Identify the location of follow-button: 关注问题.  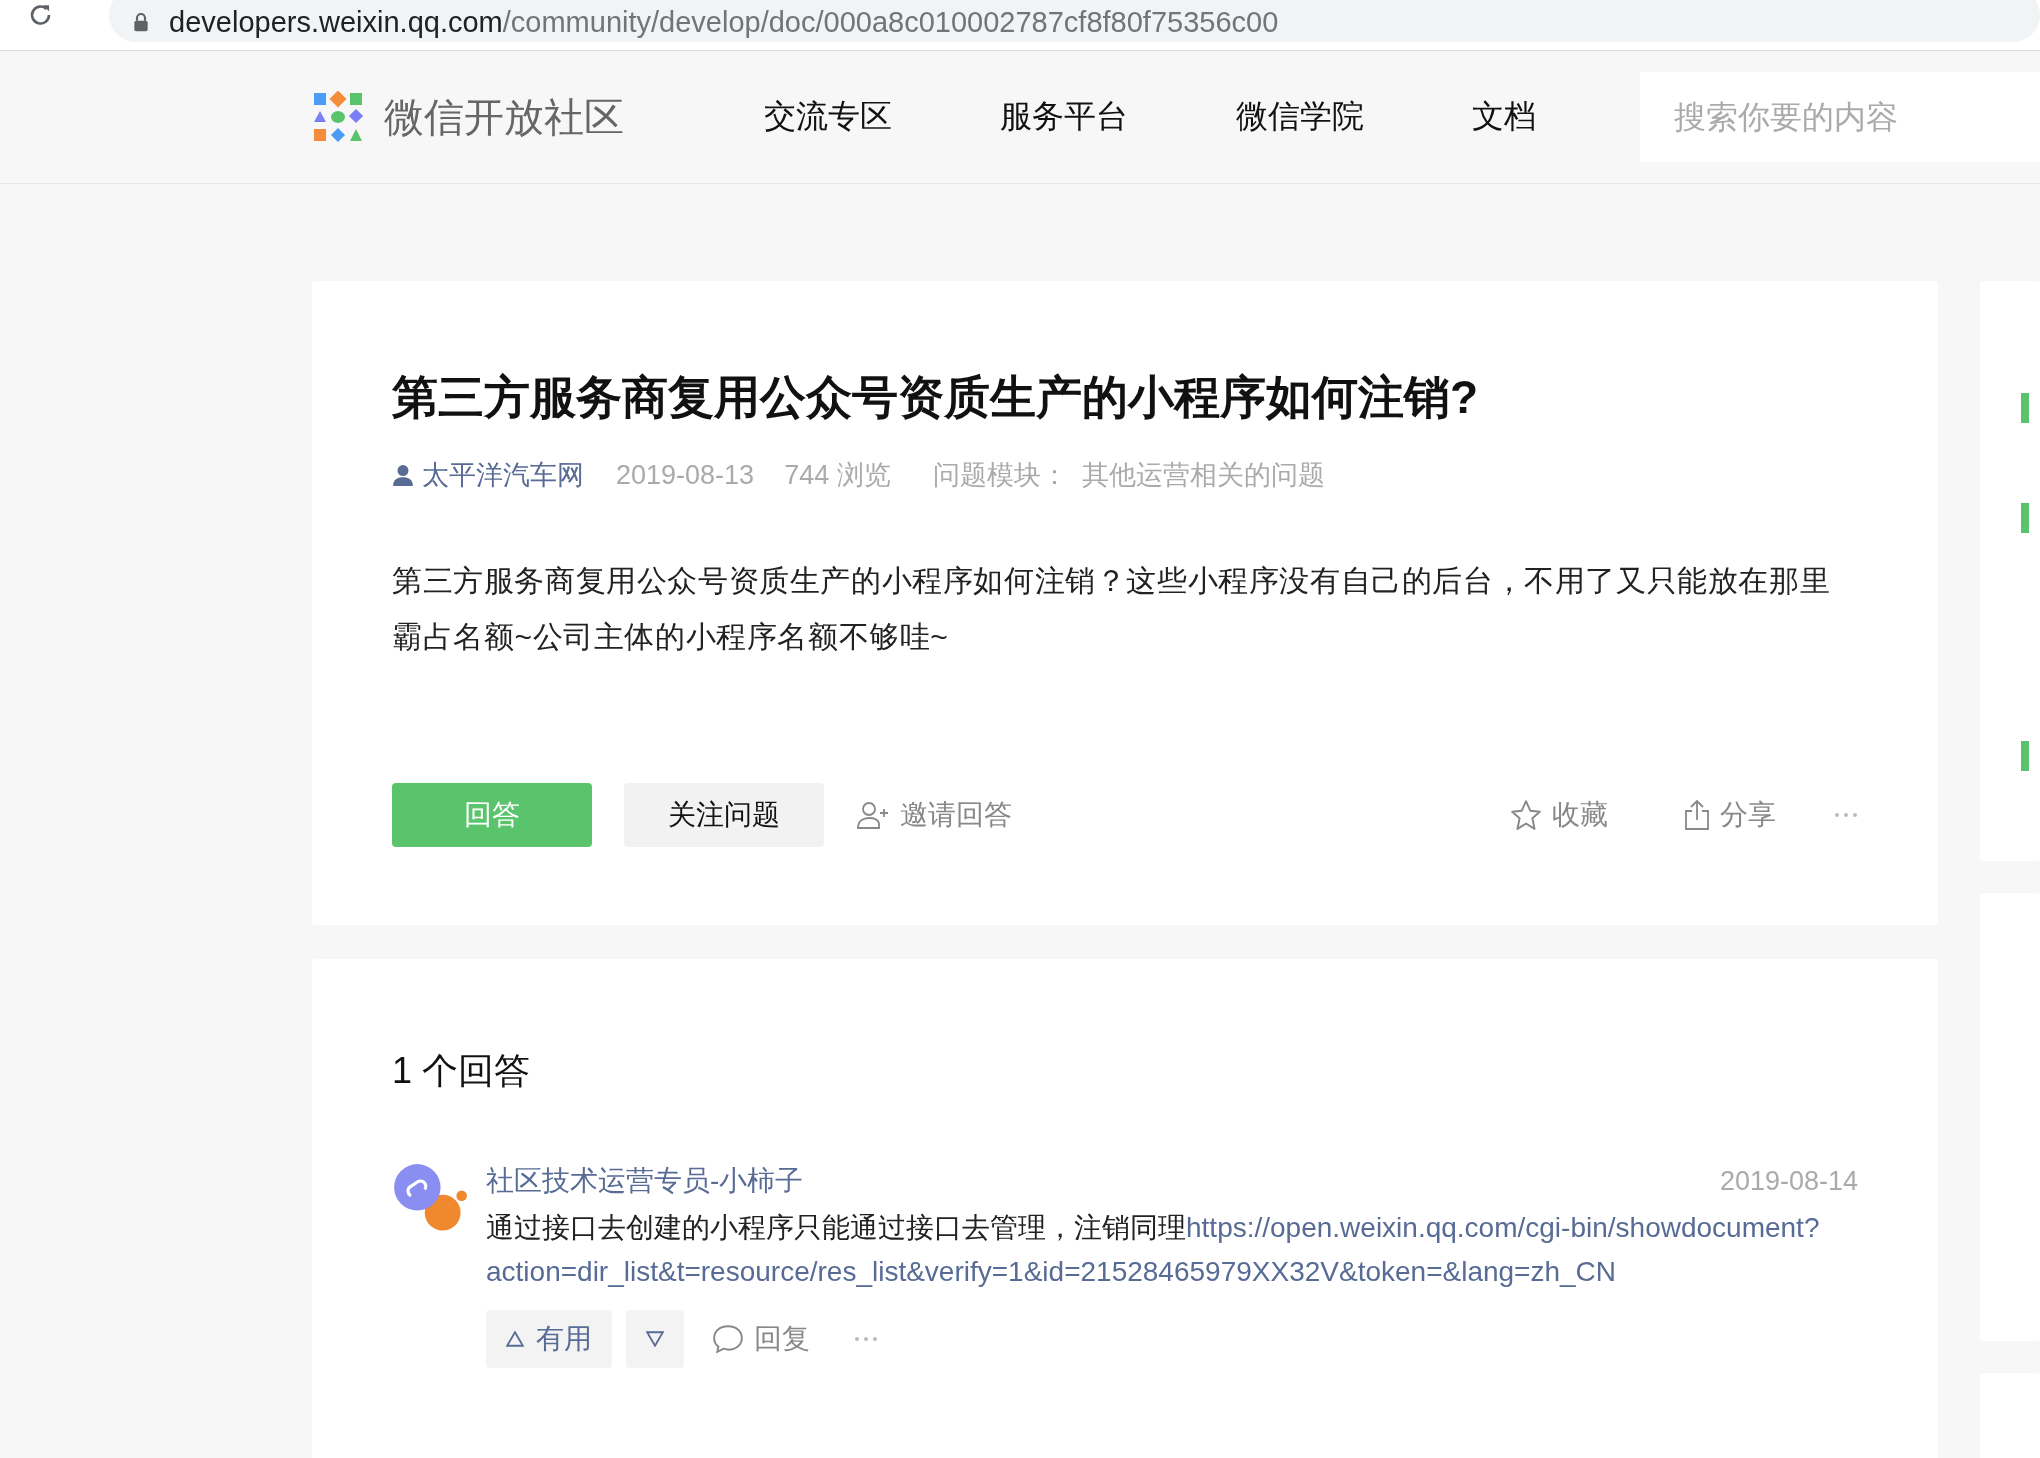
(724, 815).